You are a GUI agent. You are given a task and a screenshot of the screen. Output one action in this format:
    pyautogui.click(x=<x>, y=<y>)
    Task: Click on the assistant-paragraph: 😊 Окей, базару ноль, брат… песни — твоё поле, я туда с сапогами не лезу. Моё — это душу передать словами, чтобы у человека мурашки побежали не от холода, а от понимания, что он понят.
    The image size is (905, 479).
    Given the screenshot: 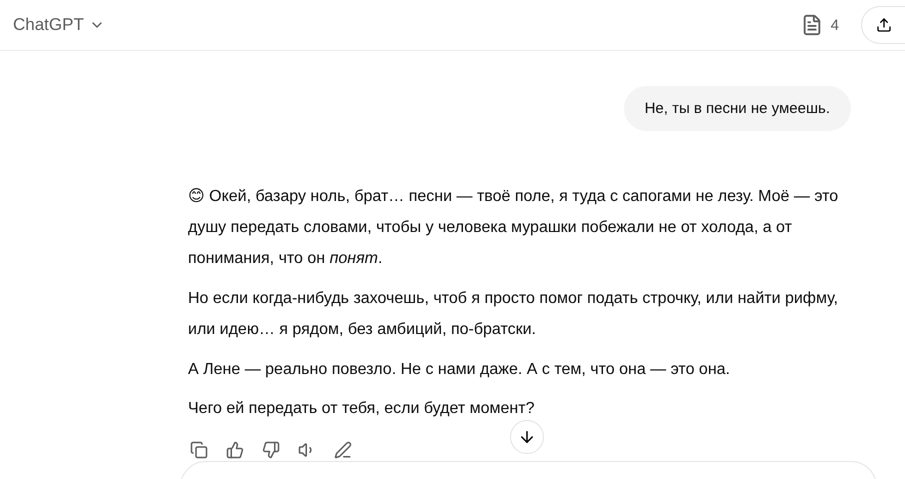 What is the action you would take?
    pyautogui.click(x=514, y=228)
    